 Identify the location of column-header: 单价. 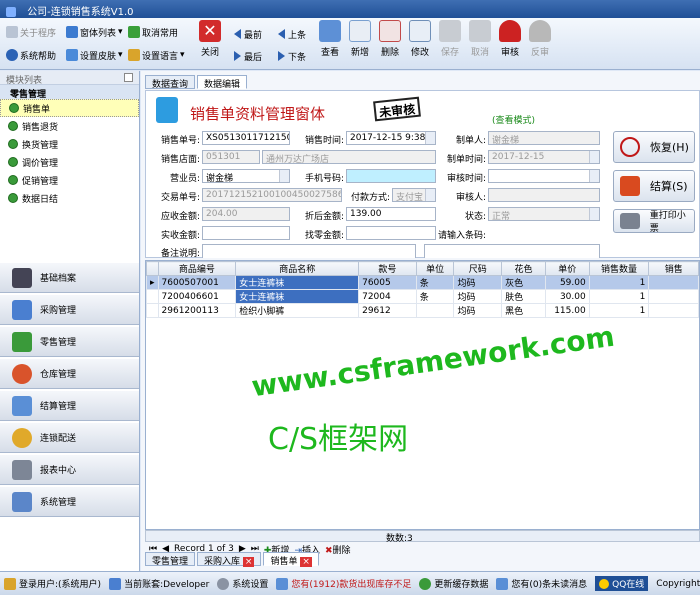
(567, 268).